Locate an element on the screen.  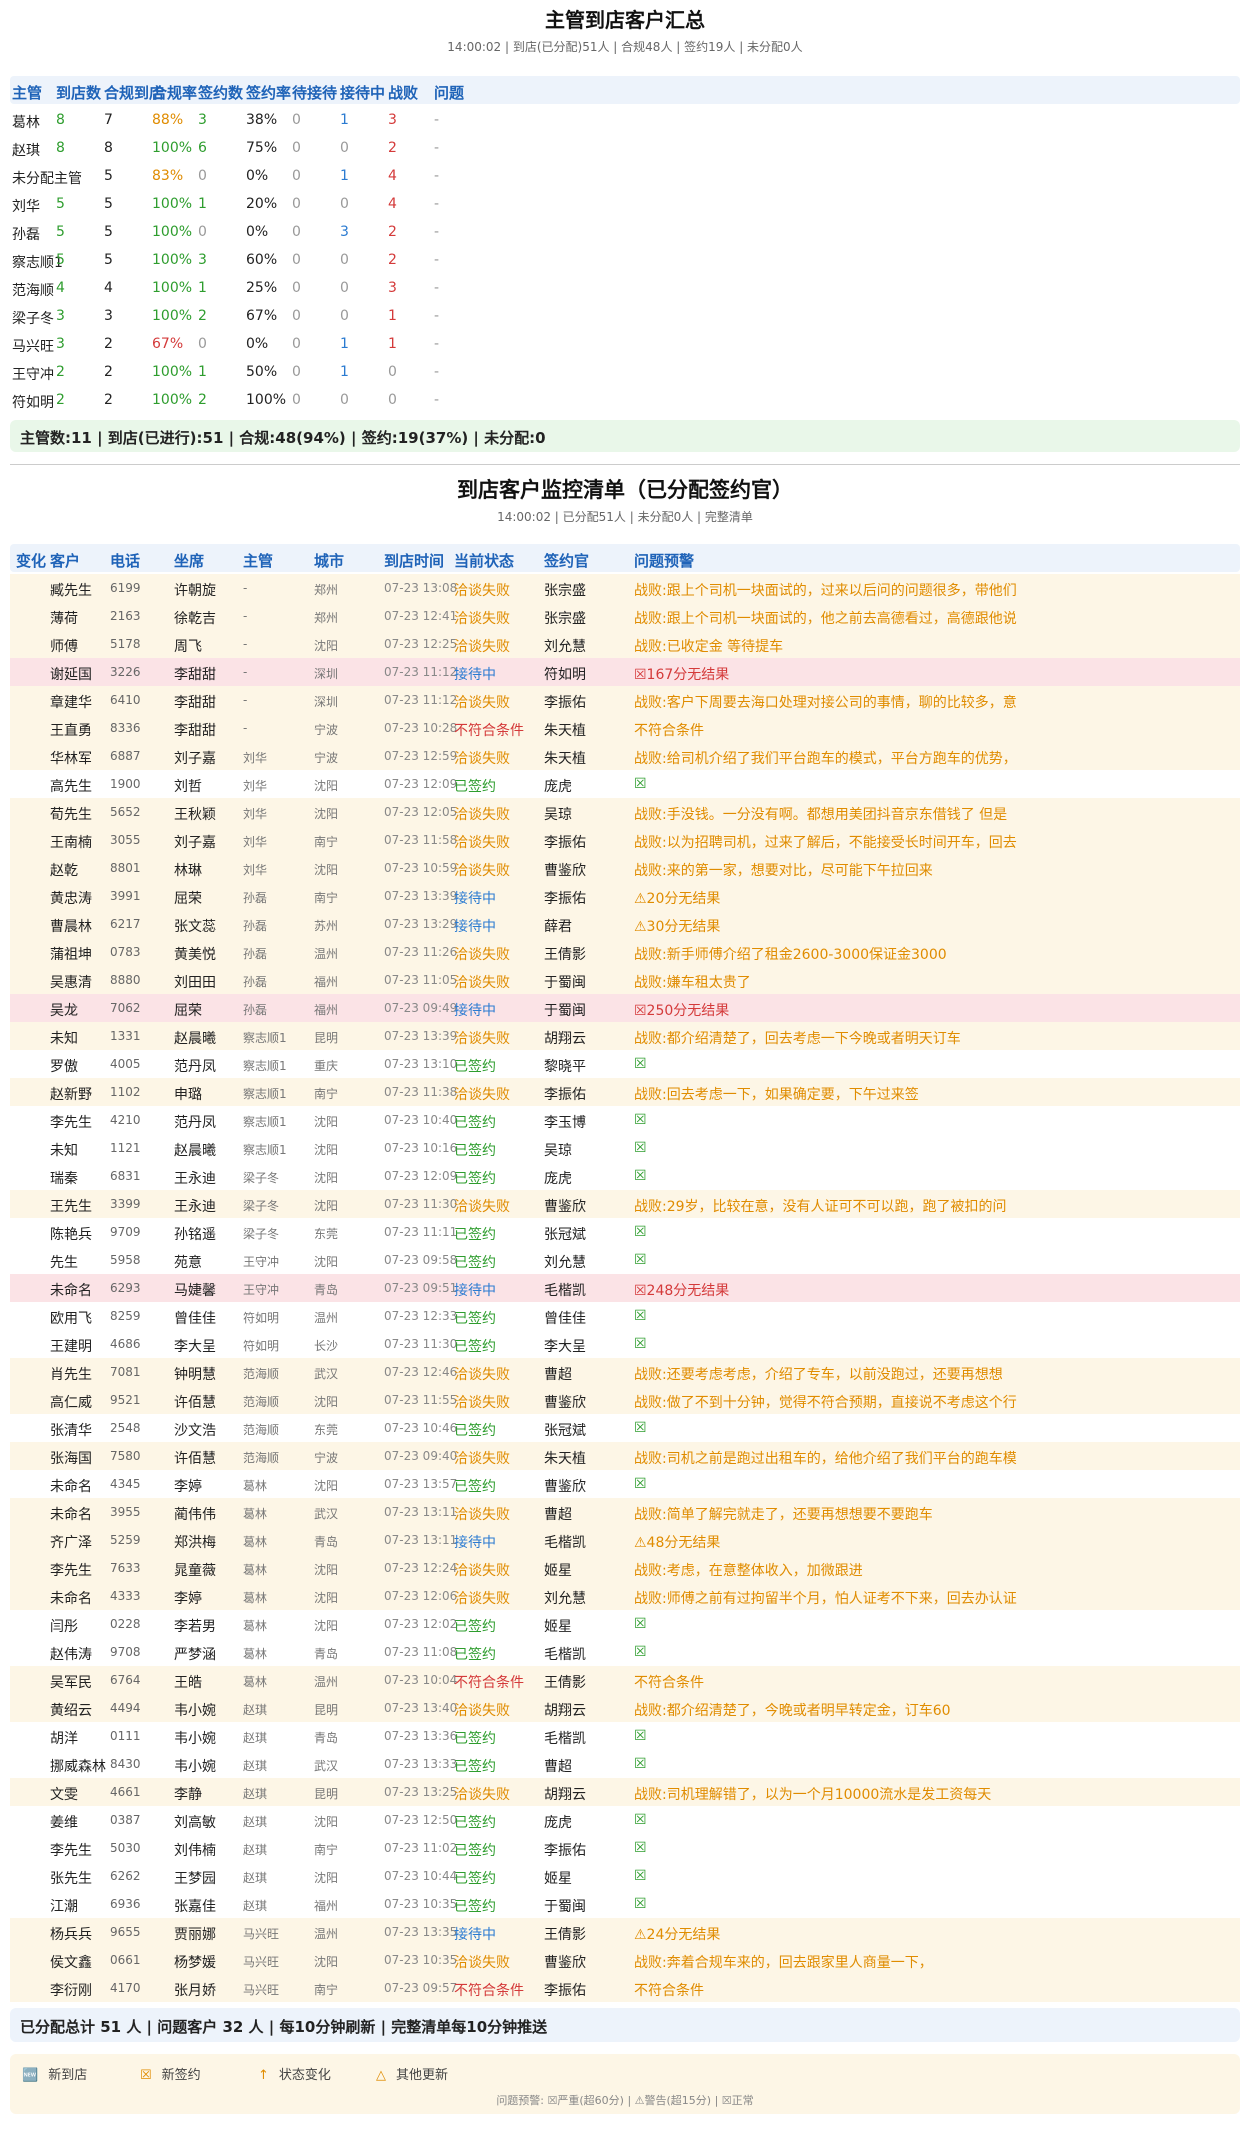
customer-row: 胡洋 0111 韦小婉 赵琪 青岛 07-23 13:36 已签约 毛楷凯 ☒ is located at coordinates (625, 1736).